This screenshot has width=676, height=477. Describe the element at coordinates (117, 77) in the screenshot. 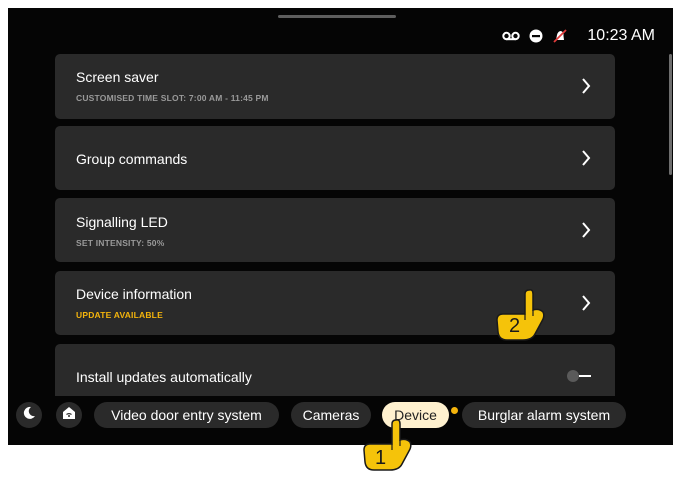

I see `setting-title: Screen saver` at that location.